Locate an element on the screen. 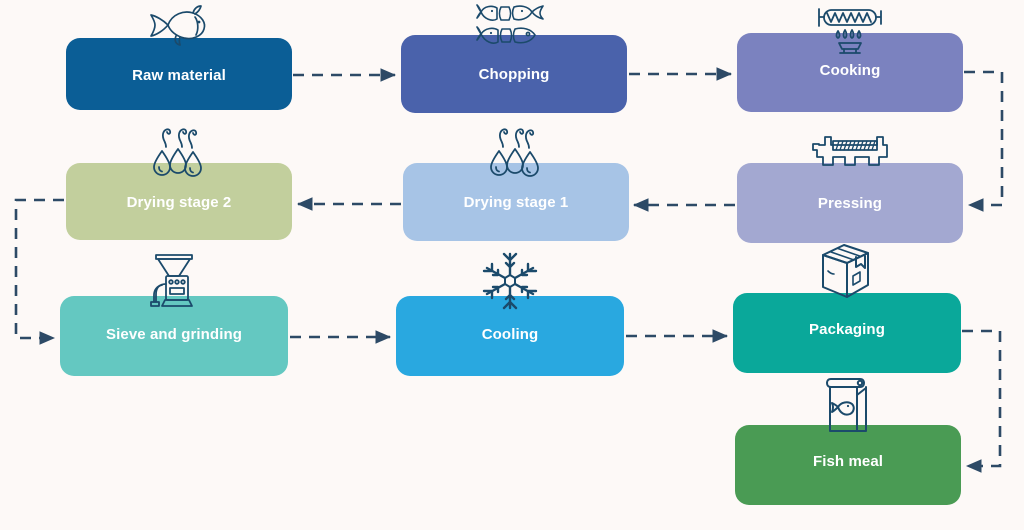 The width and height of the screenshot is (1024, 530). node-packaging: Packaging is located at coordinates (847, 308).